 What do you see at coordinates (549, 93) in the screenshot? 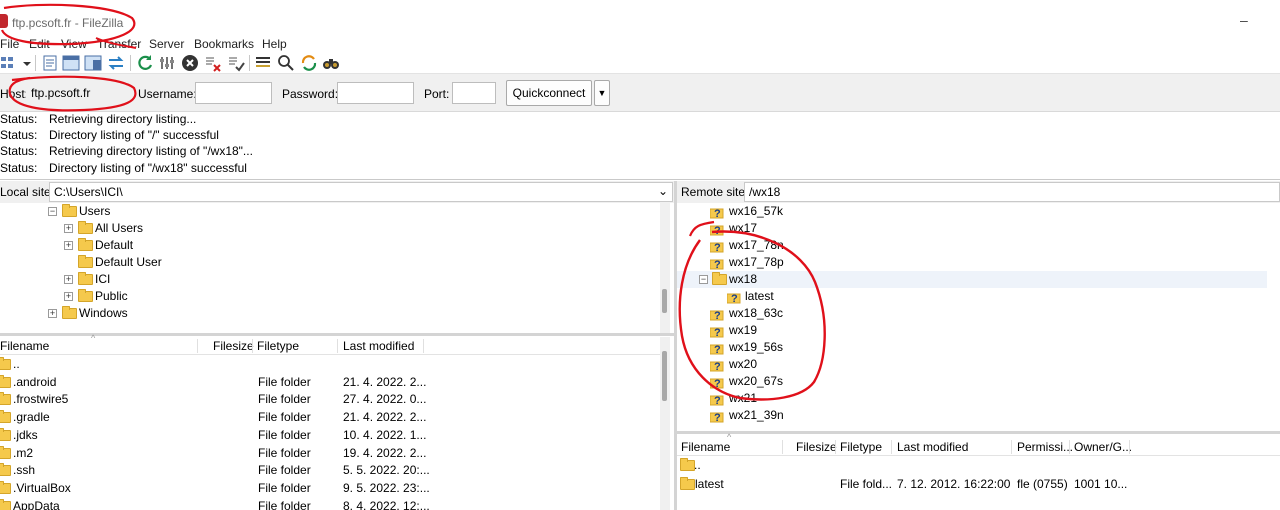
I see `quickconnect-button: Quickconnect` at bounding box center [549, 93].